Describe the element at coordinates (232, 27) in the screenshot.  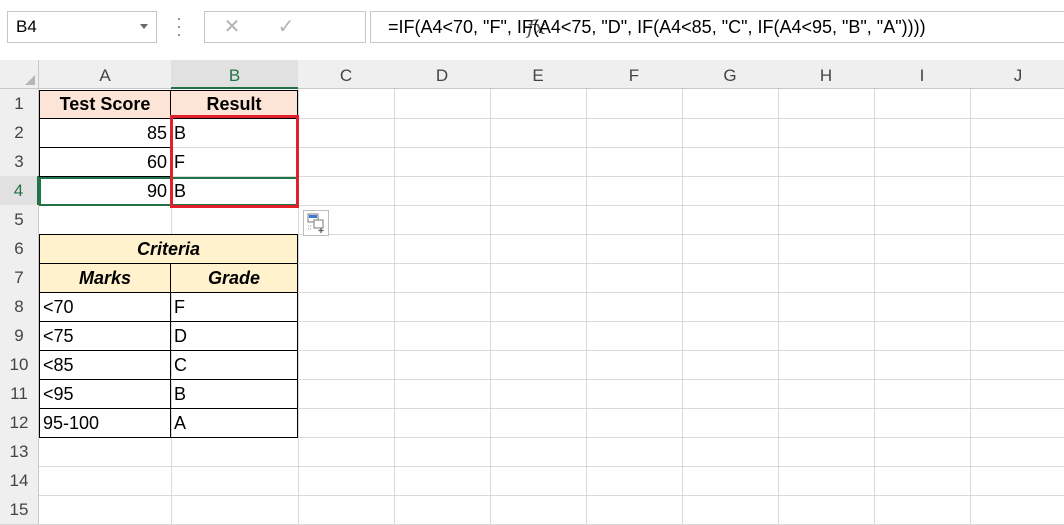
I see `cancel-icon: ✕` at that location.